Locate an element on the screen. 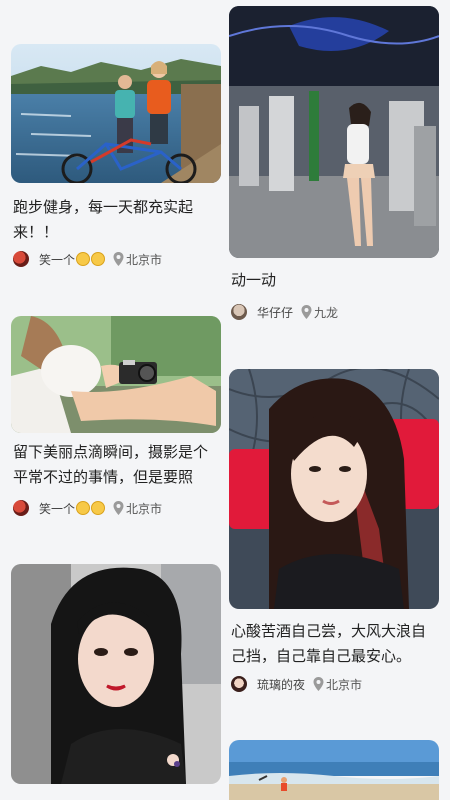 Image resolution: width=450 pixels, height=800 pixels. user-name: 华仔仔 is located at coordinates (275, 312).